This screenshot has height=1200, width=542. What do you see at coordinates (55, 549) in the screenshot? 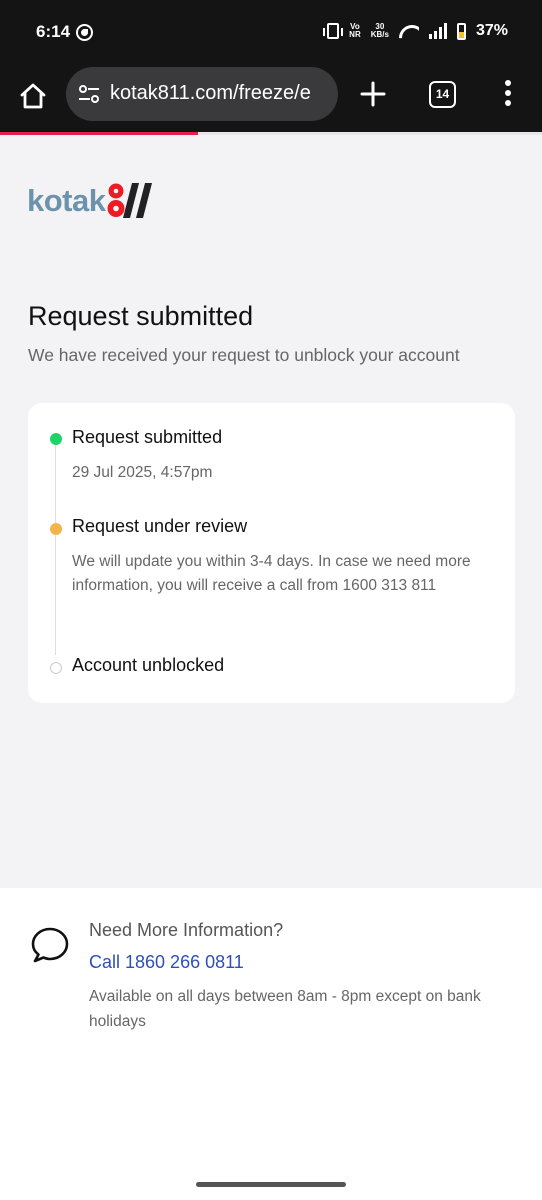
I see `timeline-connector` at bounding box center [55, 549].